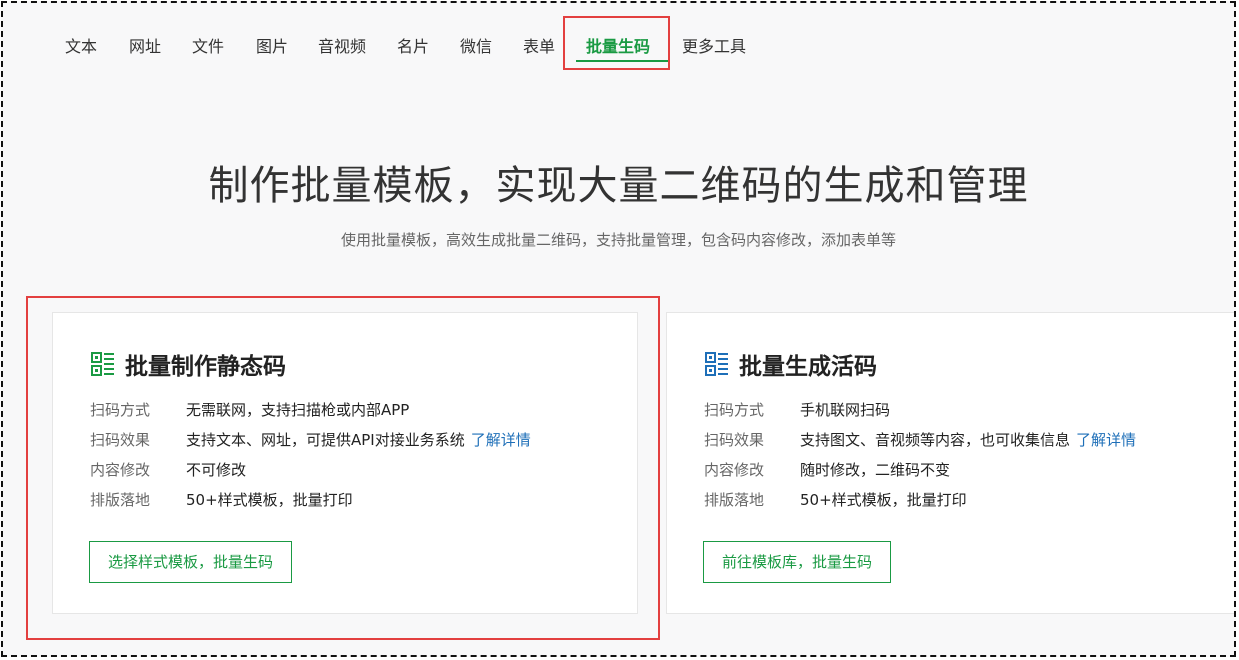  I want to click on nav-item-text: 文本, so click(81, 45).